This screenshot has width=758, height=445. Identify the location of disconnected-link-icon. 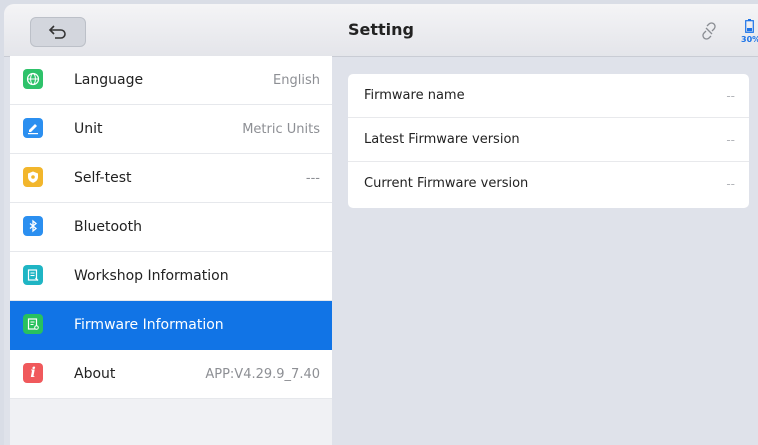
(709, 31).